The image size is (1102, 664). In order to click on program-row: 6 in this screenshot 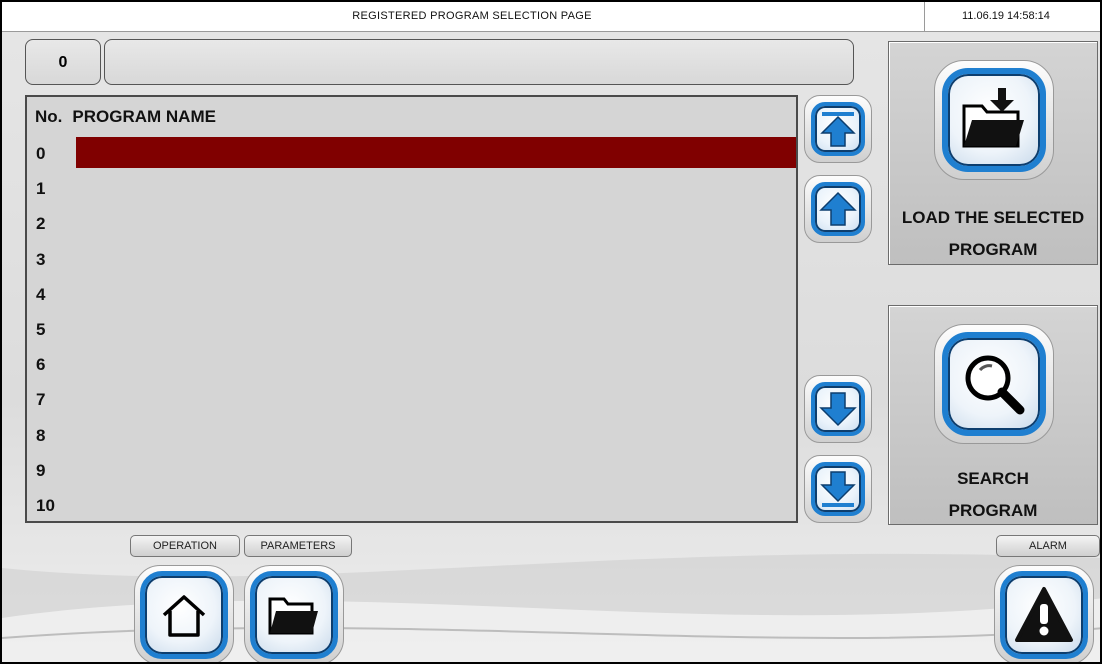, I will do `click(411, 363)`.